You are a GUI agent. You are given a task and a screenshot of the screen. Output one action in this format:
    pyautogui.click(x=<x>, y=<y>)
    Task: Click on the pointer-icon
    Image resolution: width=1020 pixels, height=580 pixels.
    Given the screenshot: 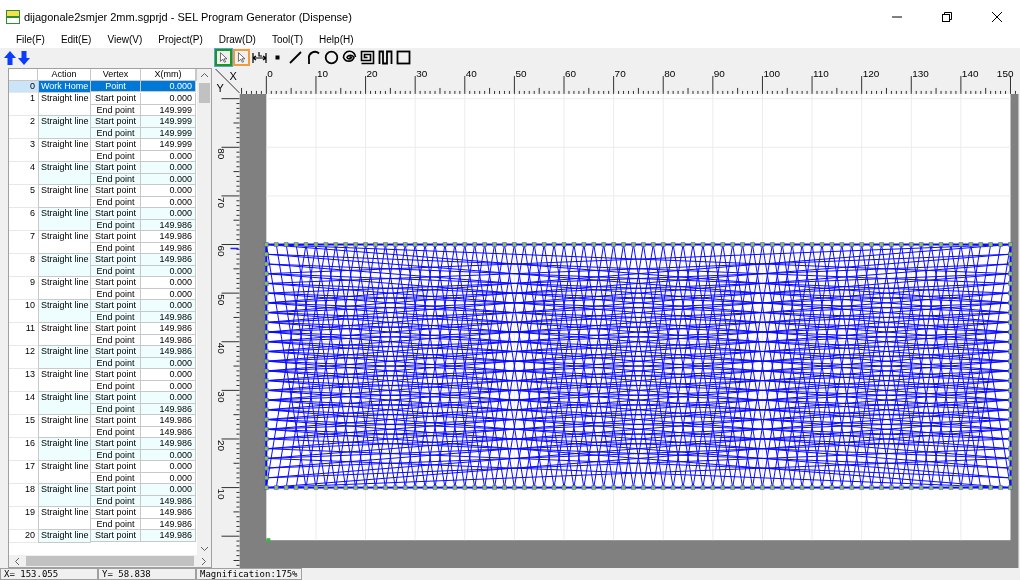 What is the action you would take?
    pyautogui.click(x=223, y=58)
    